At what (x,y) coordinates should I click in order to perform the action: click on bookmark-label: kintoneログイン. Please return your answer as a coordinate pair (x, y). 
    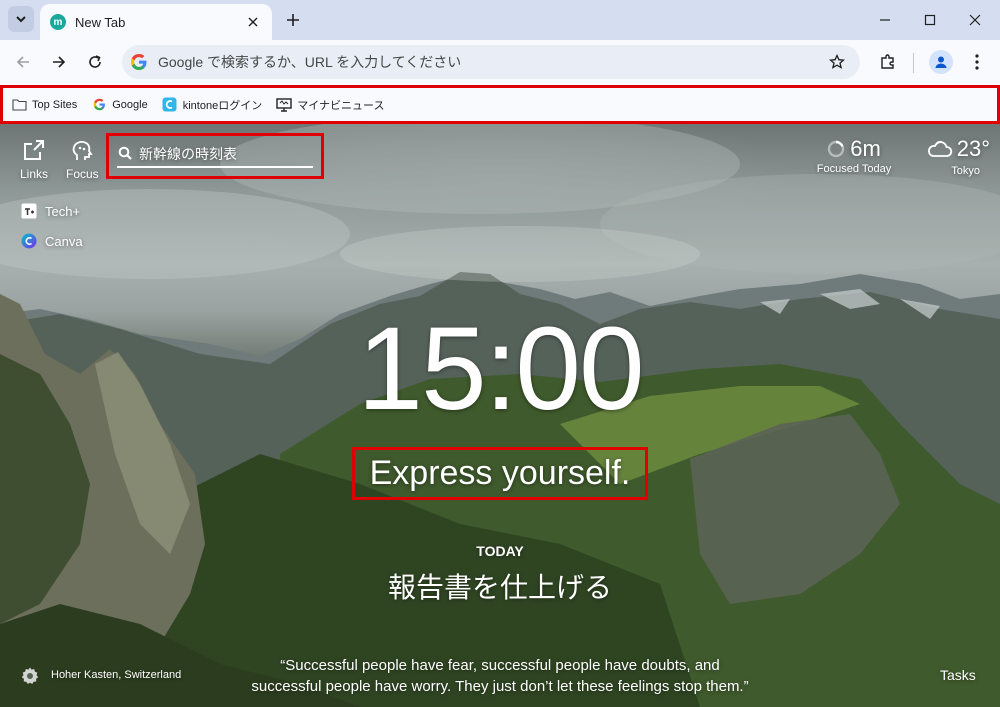
    Looking at the image, I should click on (222, 105).